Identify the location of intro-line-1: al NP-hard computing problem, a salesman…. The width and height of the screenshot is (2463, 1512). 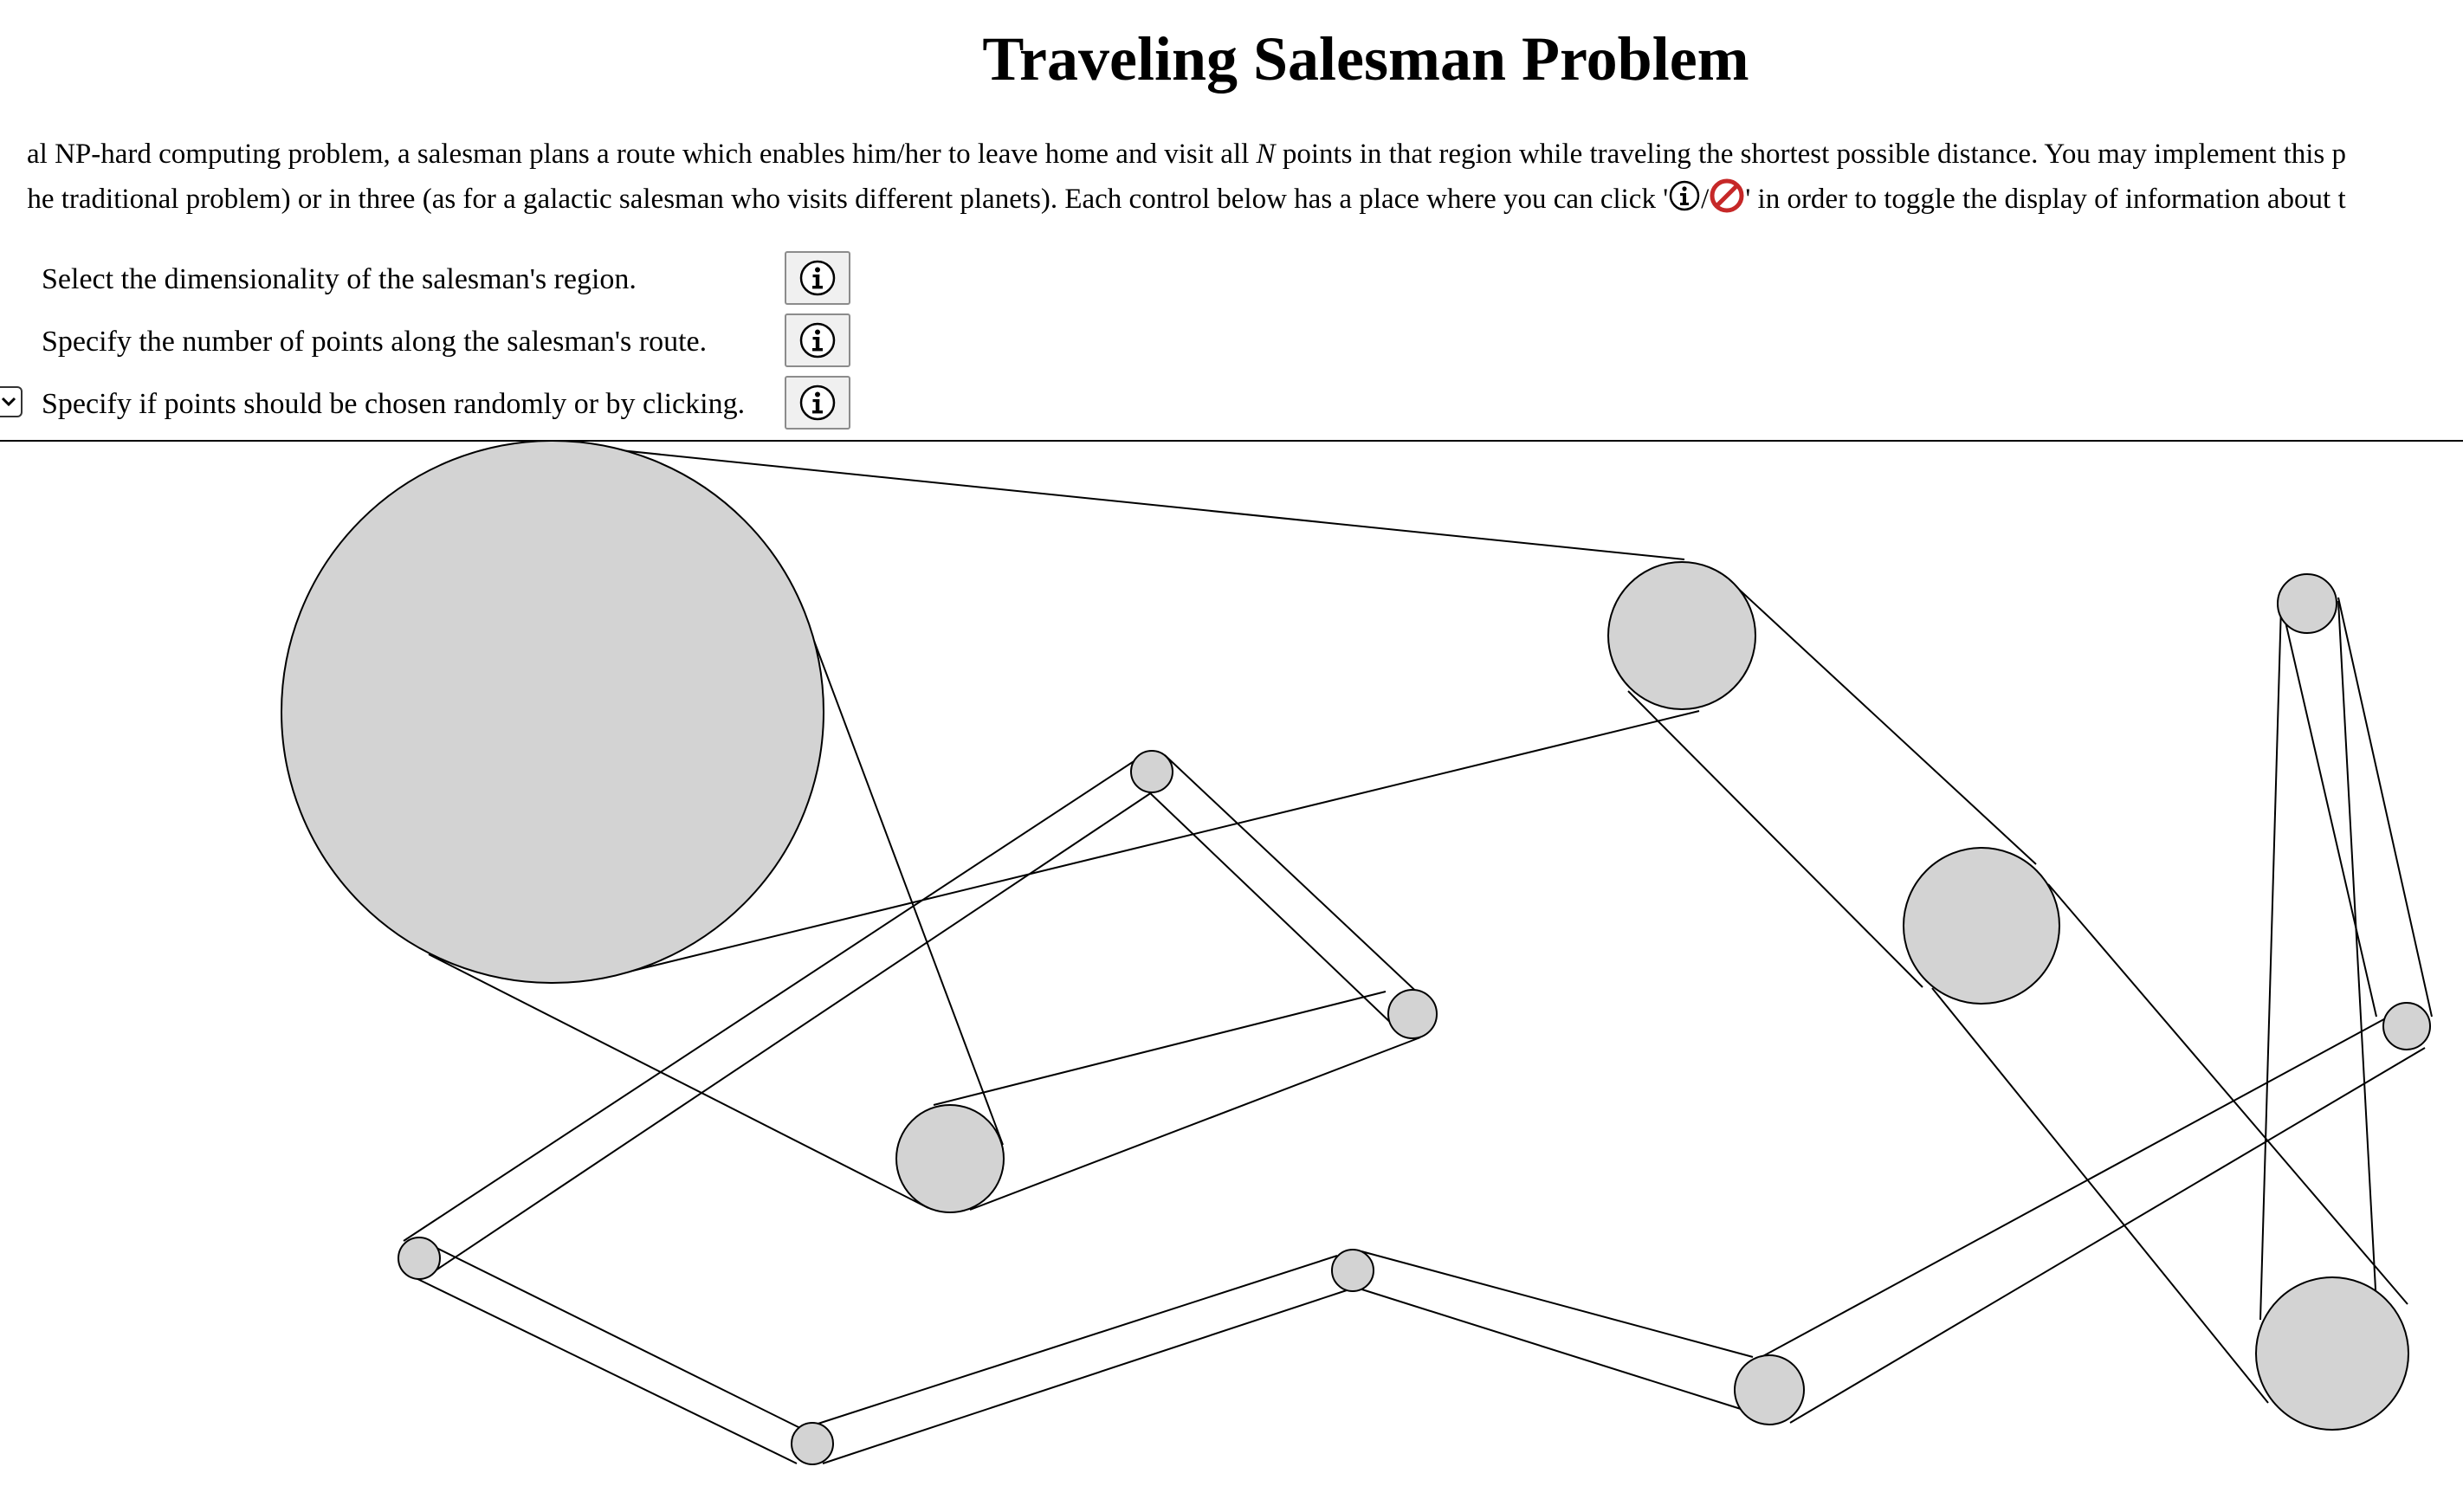
(1231, 154).